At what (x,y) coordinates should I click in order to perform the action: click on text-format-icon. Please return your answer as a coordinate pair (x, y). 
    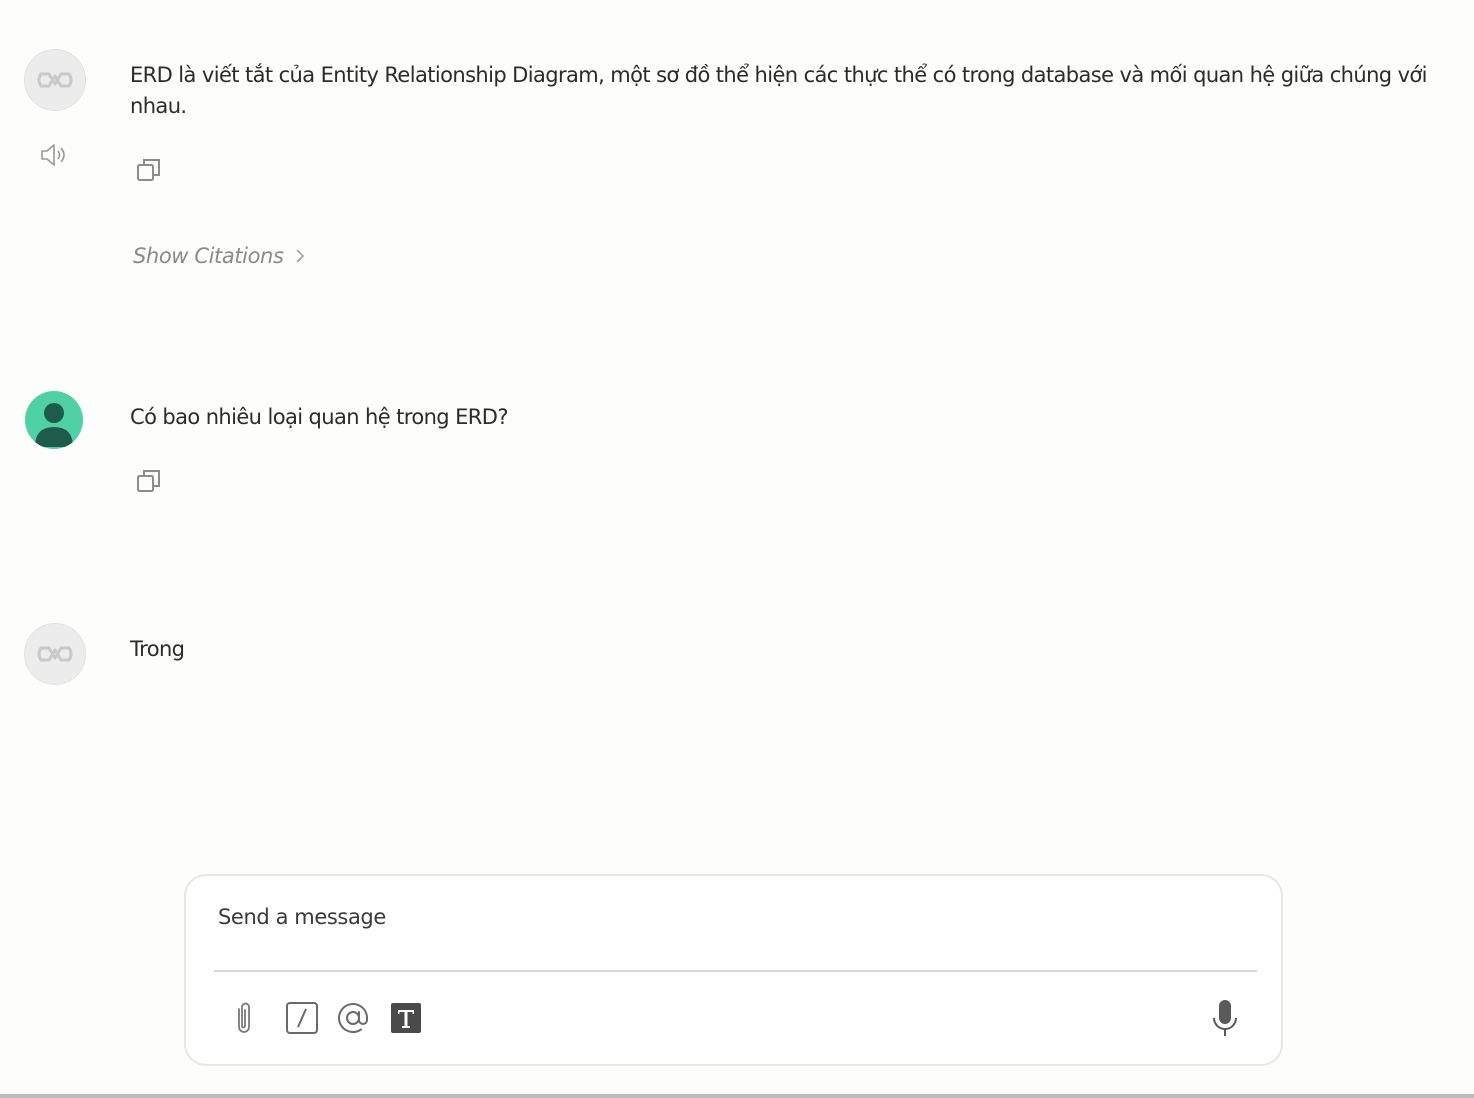
    Looking at the image, I should click on (406, 1018).